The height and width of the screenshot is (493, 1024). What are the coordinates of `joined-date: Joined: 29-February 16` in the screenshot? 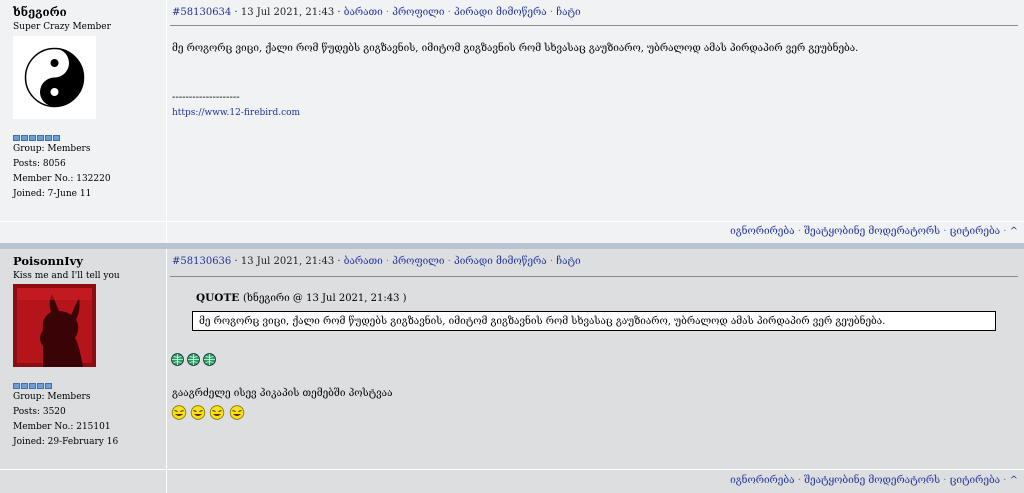 It's located at (66, 442).